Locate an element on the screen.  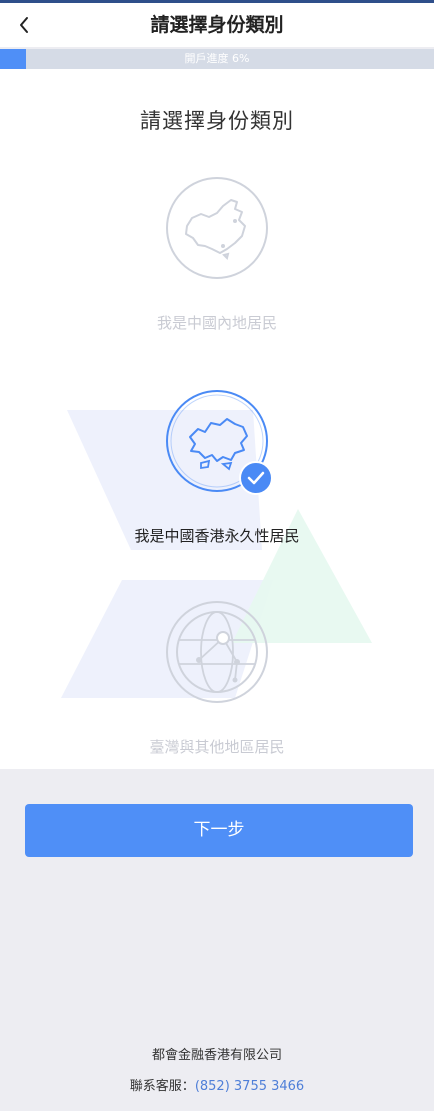
progress-bar: 開戶進度 6% is located at coordinates (217, 59).